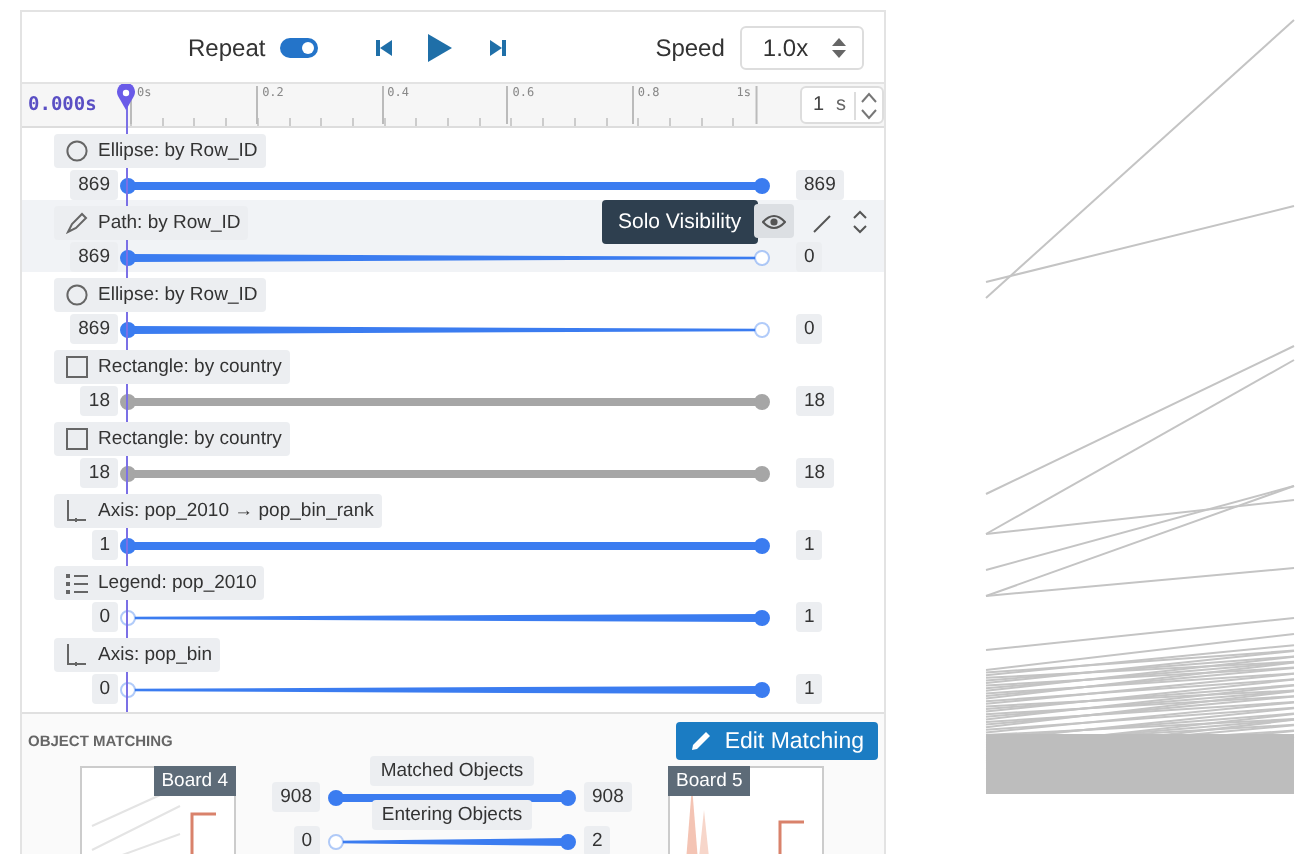 The width and height of the screenshot is (1298, 854). I want to click on line-icon, so click(822, 224).